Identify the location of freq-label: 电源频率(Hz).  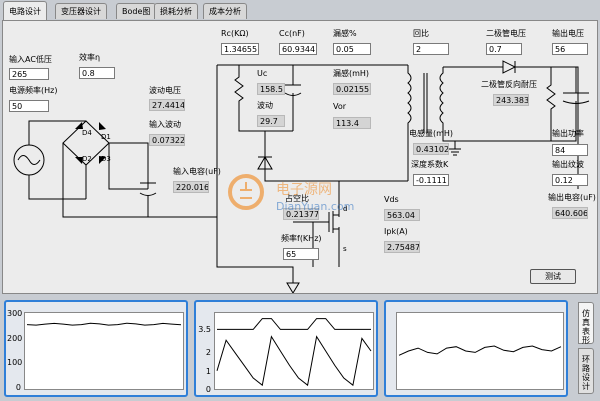
(33, 90).